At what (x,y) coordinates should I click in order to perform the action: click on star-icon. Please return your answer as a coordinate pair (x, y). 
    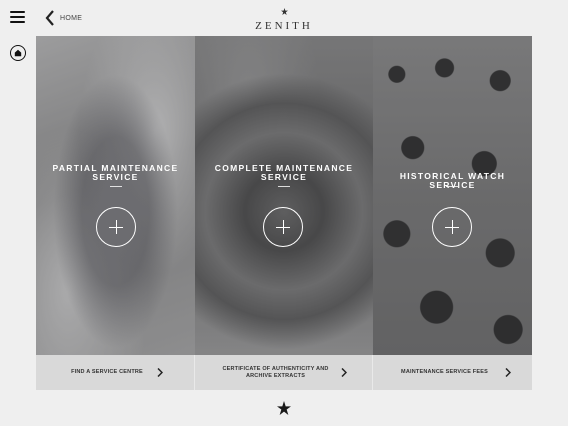
    Looking at the image, I should click on (284, 408).